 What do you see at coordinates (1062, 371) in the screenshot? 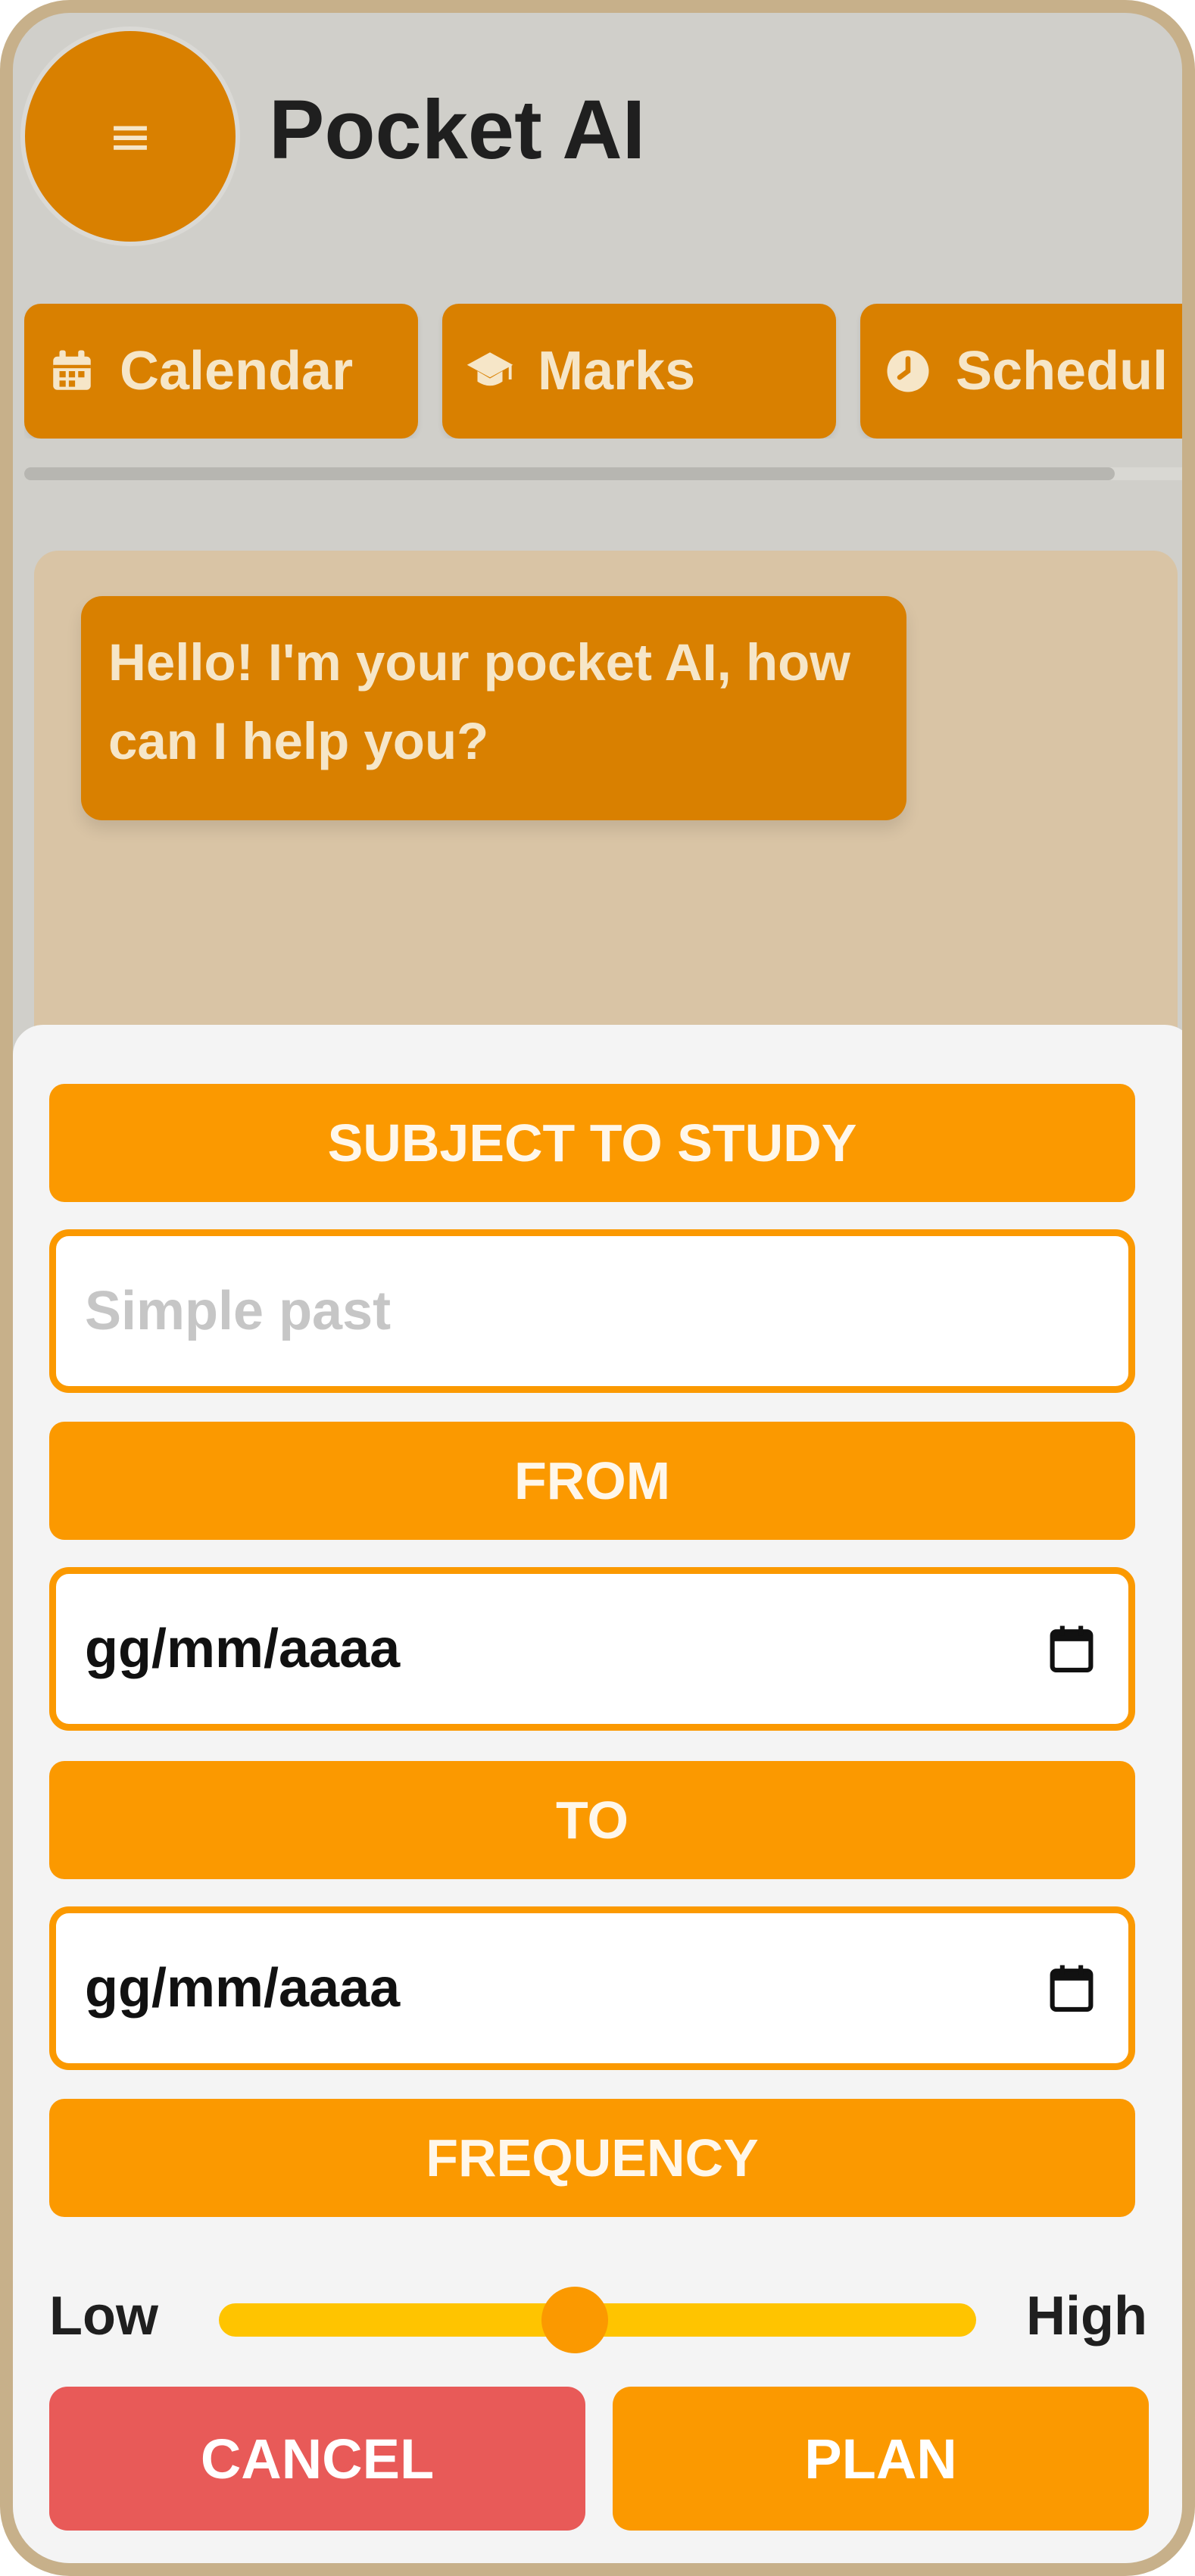
I see `tab-schedule-label: Schedul` at bounding box center [1062, 371].